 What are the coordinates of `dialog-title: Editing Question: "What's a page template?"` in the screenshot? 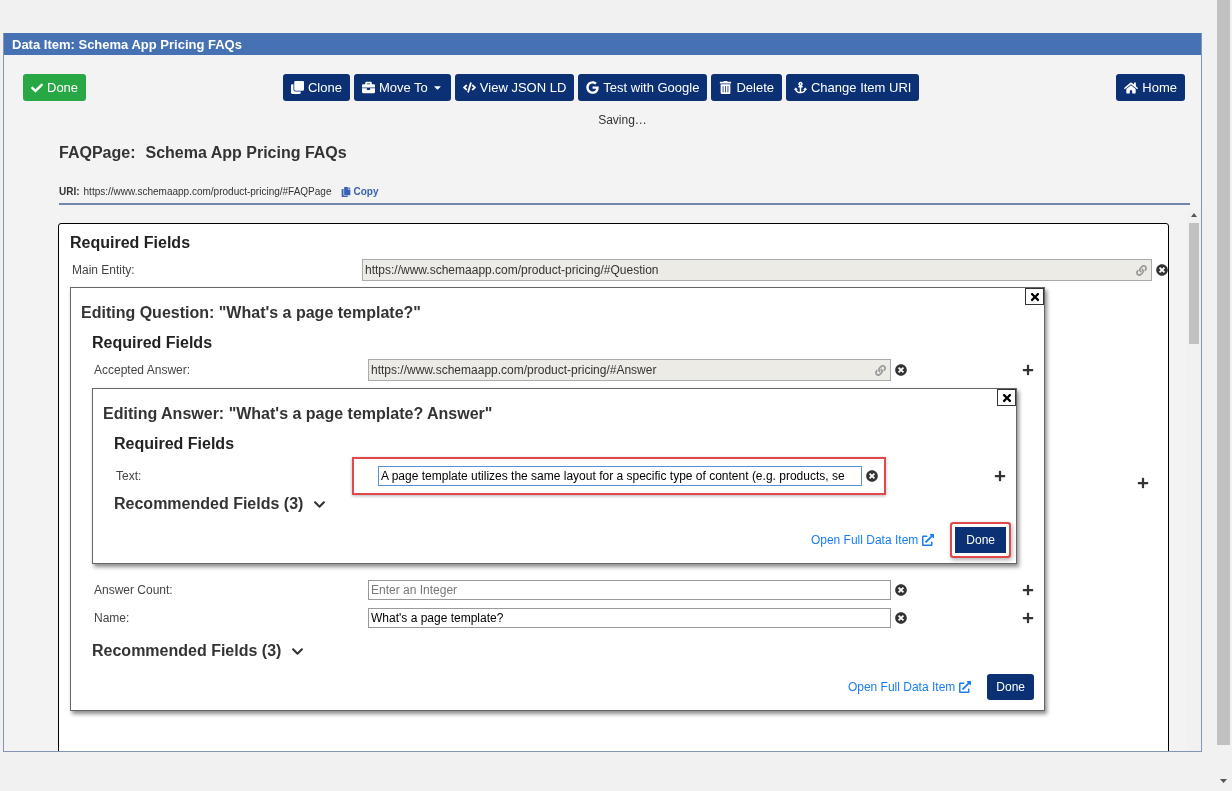 It's located at (251, 313).